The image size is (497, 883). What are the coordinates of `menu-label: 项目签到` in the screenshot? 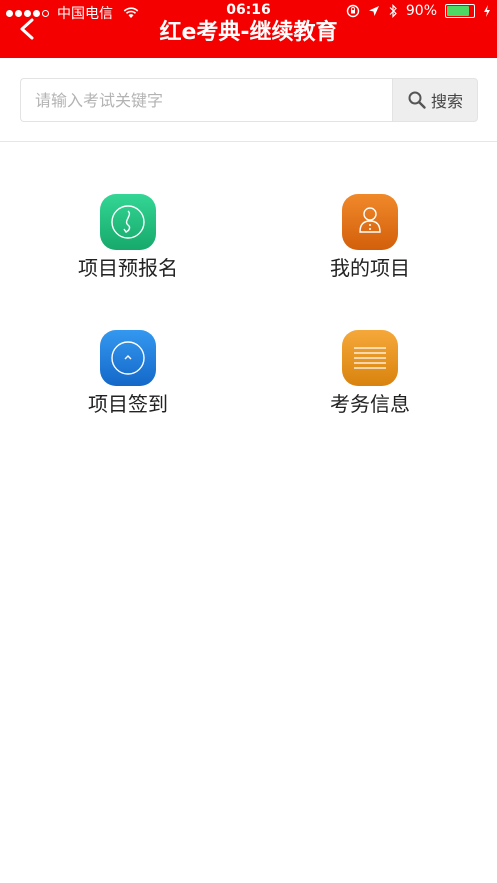 It's located at (128, 404).